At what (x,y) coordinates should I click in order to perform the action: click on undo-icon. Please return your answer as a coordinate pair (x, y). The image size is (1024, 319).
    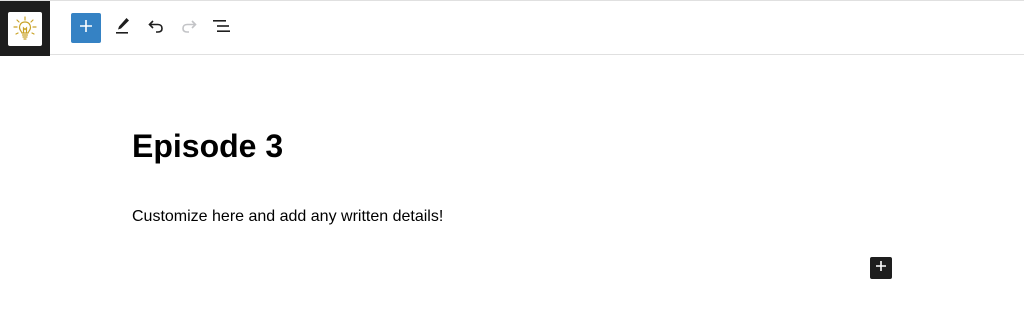
    Looking at the image, I should click on (156, 28).